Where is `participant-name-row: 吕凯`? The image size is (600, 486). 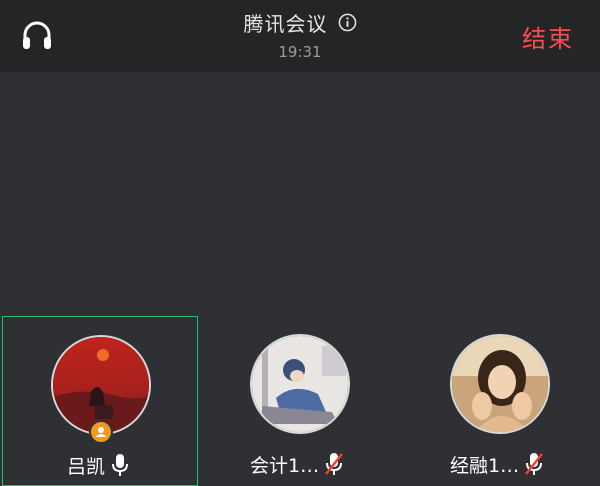
participant-name-row: 吕凯 is located at coordinates (98, 465).